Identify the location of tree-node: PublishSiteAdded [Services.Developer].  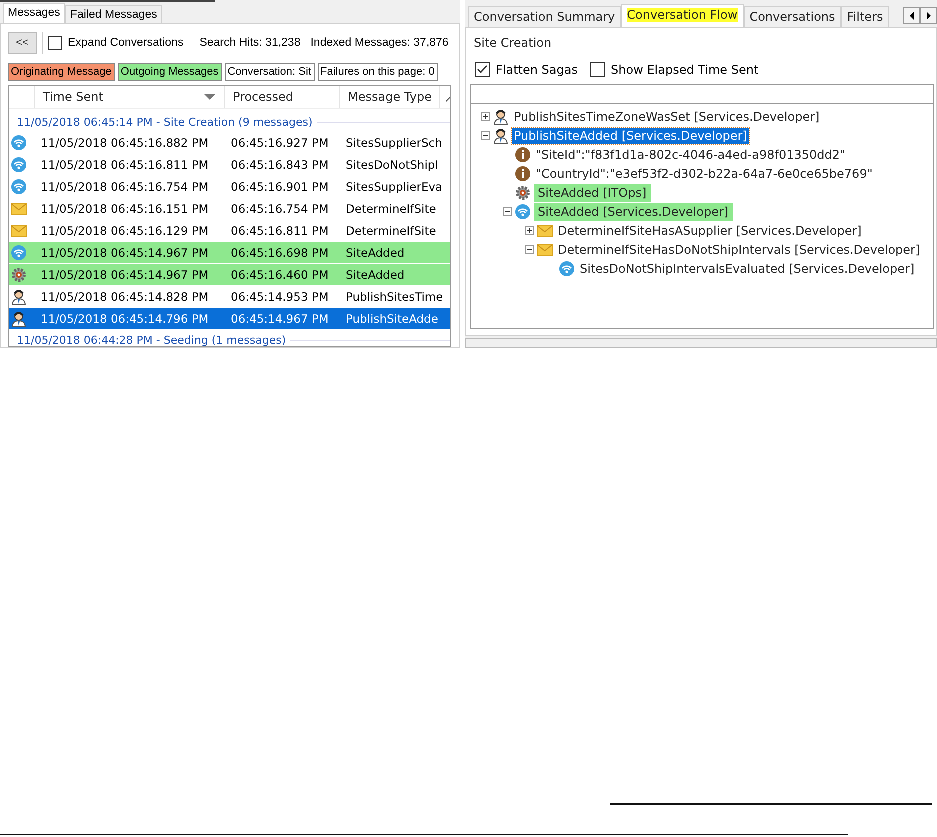
(631, 136).